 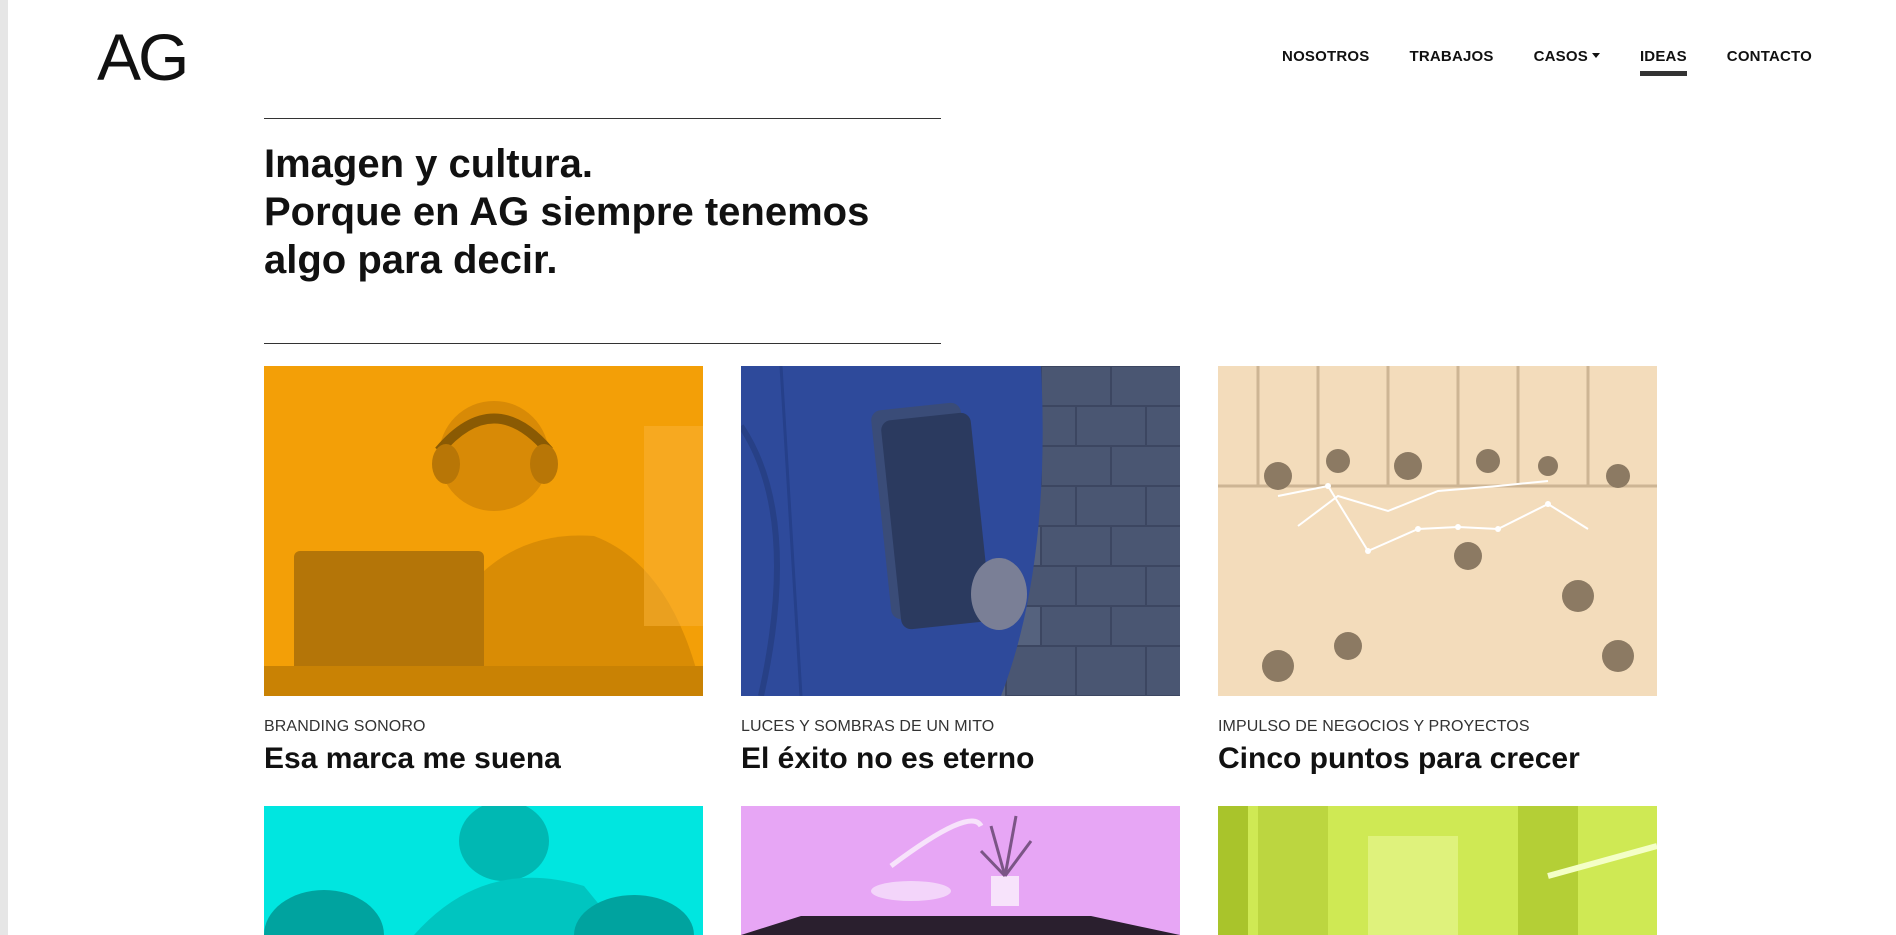 I want to click on article-category: IMPULSO DE NEGOCIOS Y PROYECTOS, so click(x=1374, y=726).